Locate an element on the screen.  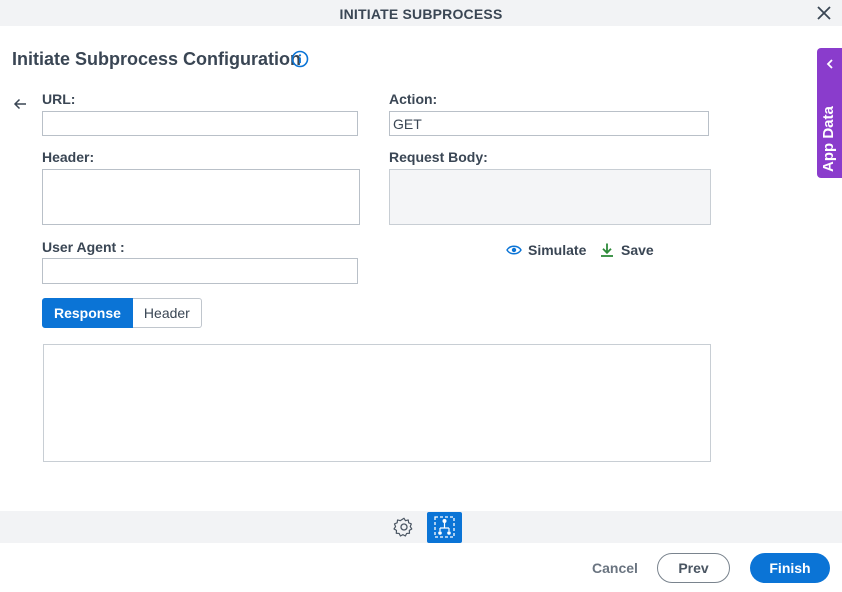
save-button: Save is located at coordinates (626, 250).